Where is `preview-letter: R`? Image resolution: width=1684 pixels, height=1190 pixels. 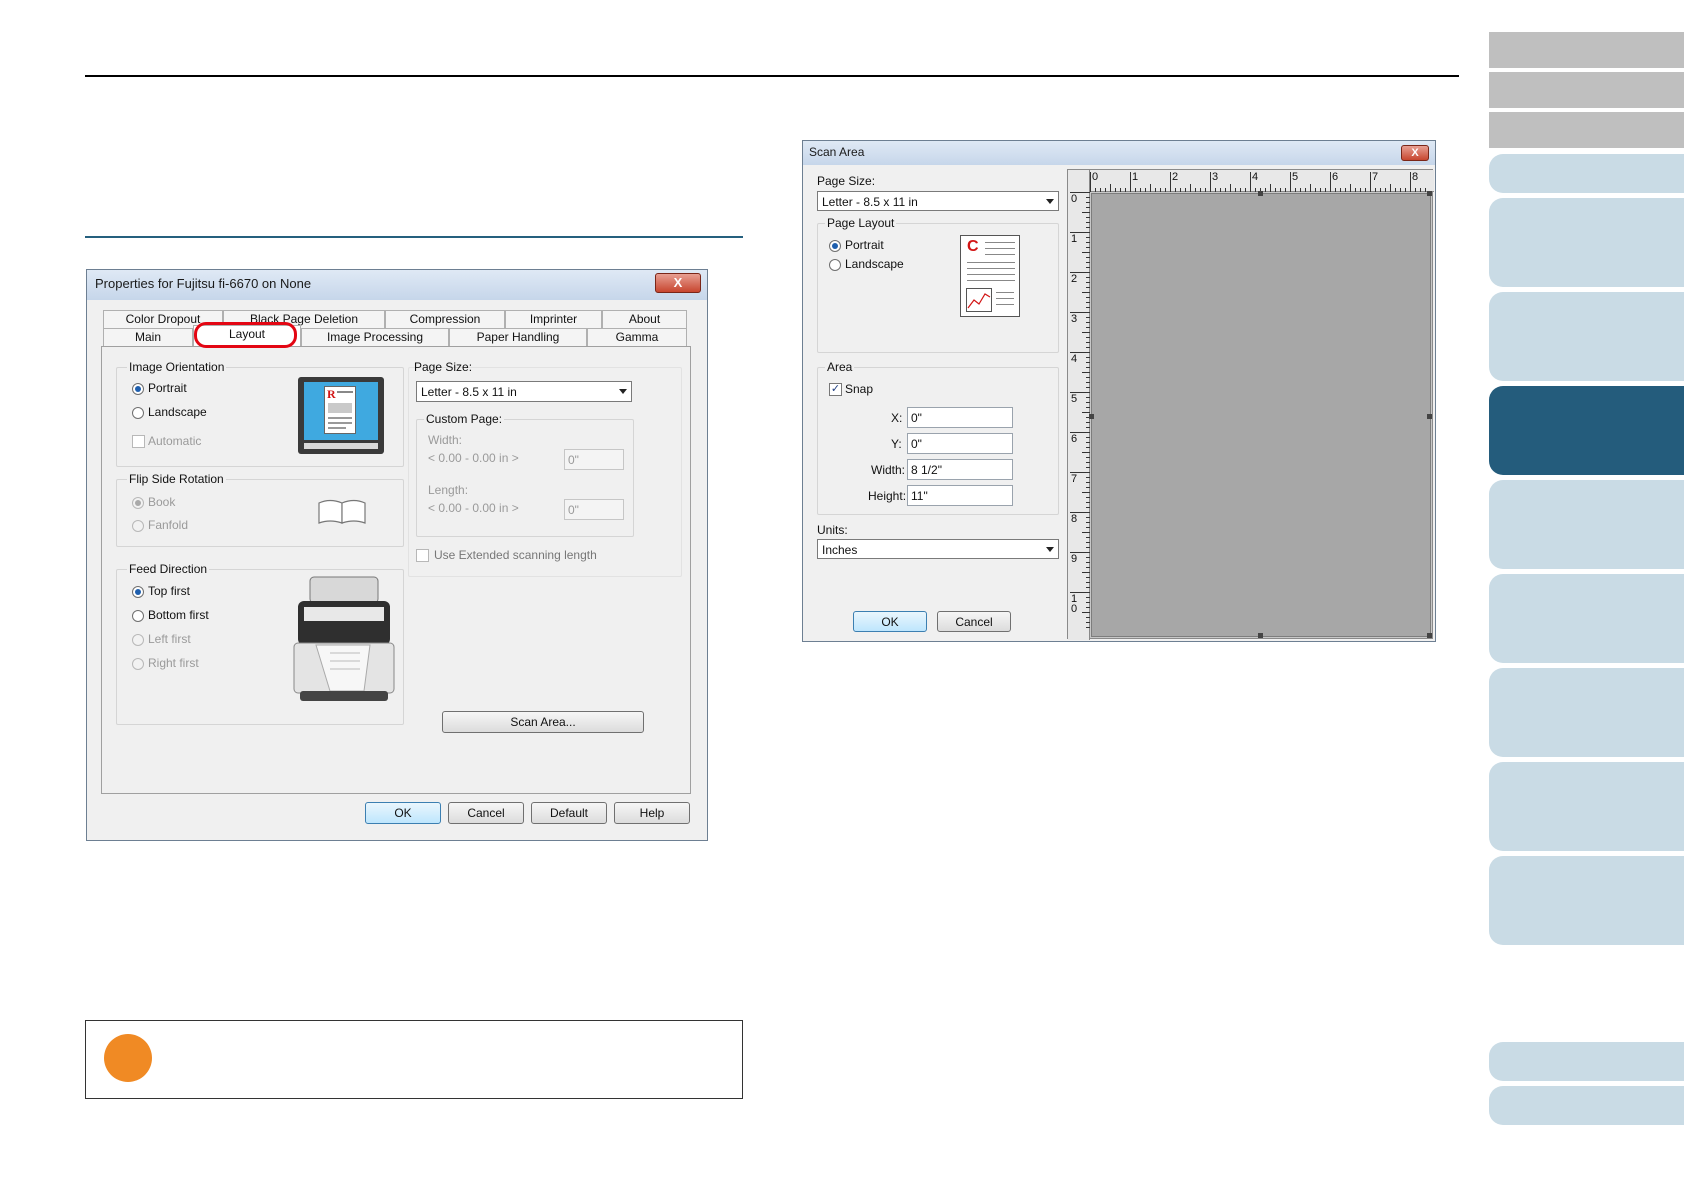
preview-letter: R is located at coordinates (331, 394).